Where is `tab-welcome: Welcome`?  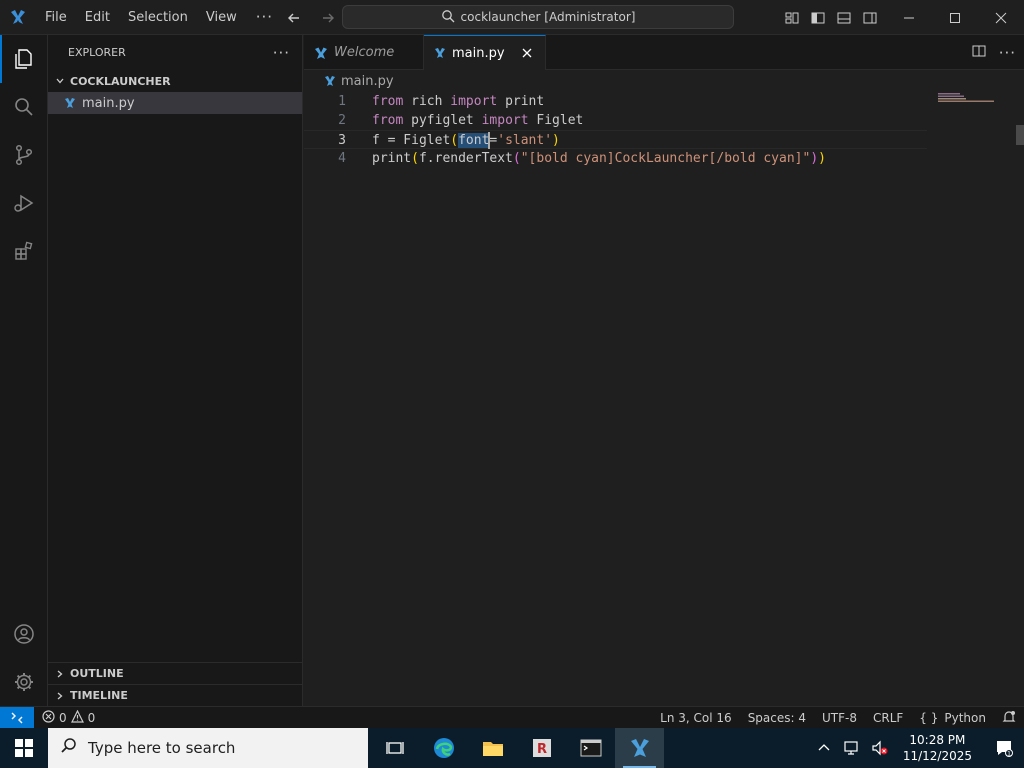 tab-welcome: Welcome is located at coordinates (364, 52).